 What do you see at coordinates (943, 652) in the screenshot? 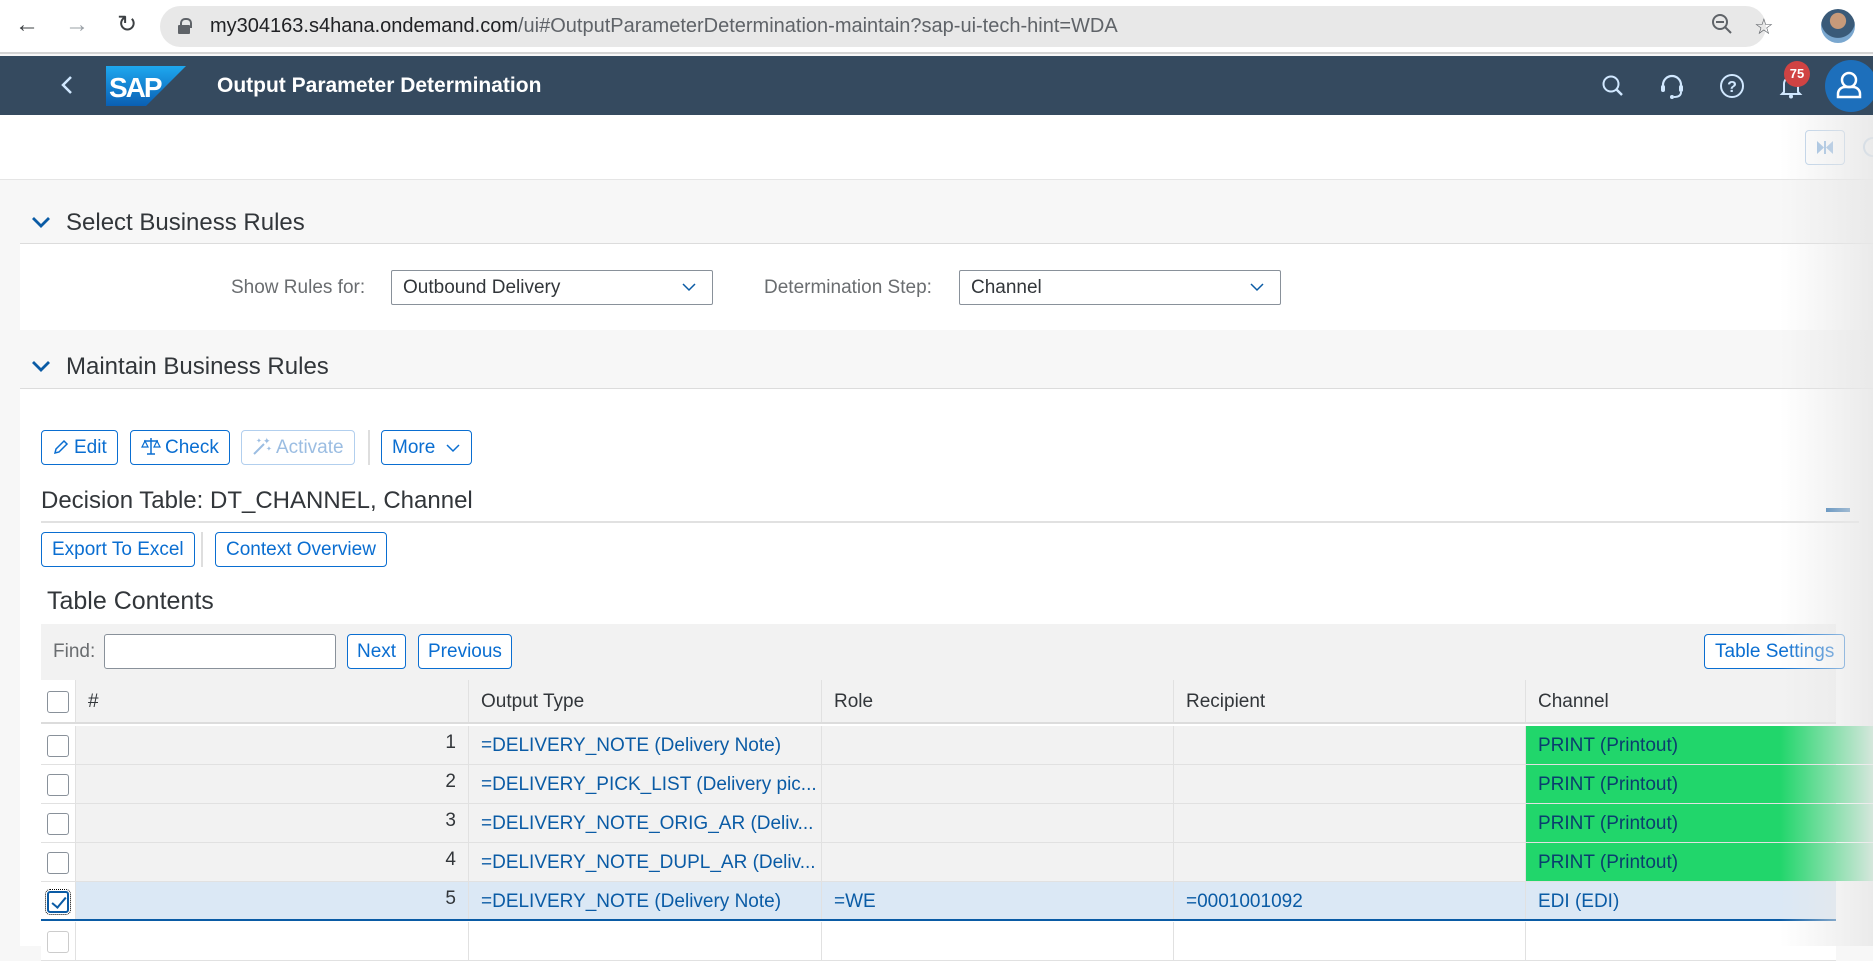
I see `table-find-toolbar: Find: Next Previous Table Settings` at bounding box center [943, 652].